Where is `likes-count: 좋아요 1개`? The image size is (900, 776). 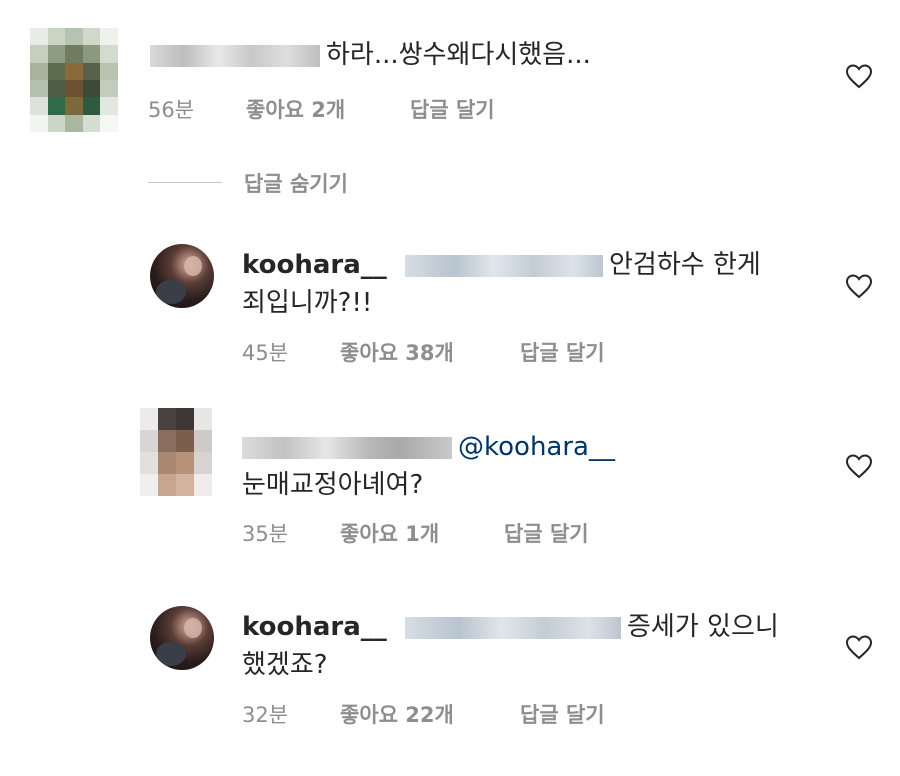 likes-count: 좋아요 1개 is located at coordinates (389, 533).